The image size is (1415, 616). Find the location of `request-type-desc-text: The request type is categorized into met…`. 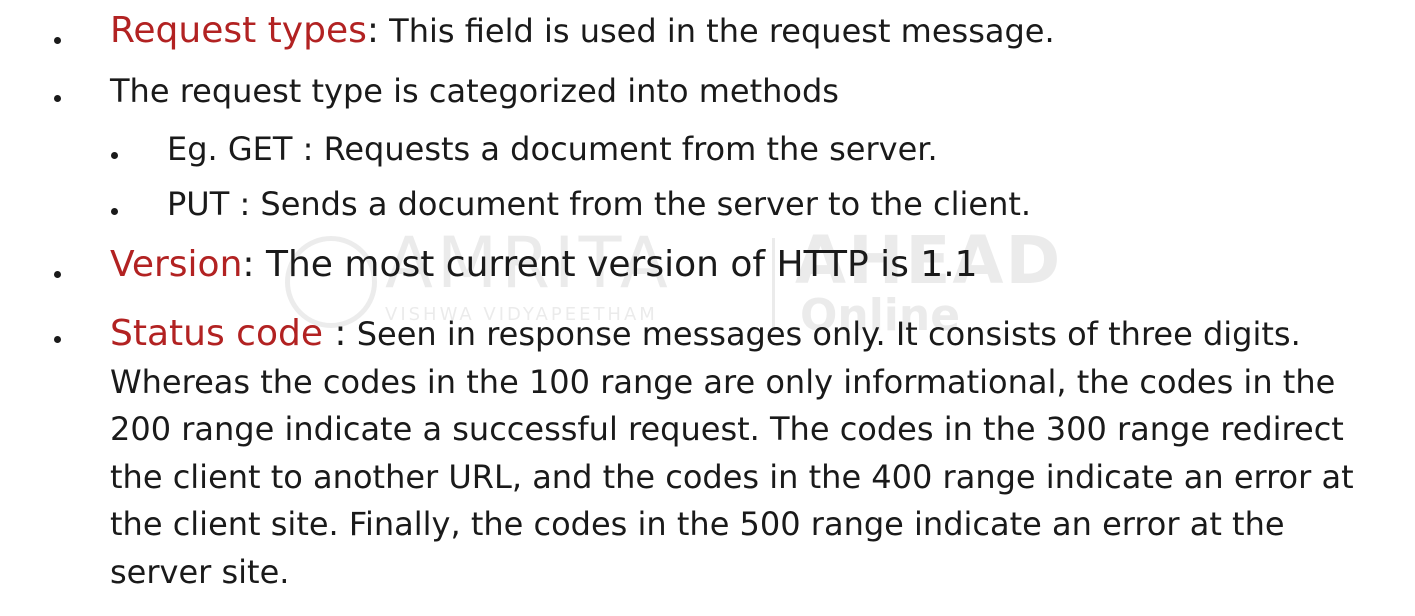

request-type-desc-text: The request type is categorized into met… is located at coordinates (474, 91).